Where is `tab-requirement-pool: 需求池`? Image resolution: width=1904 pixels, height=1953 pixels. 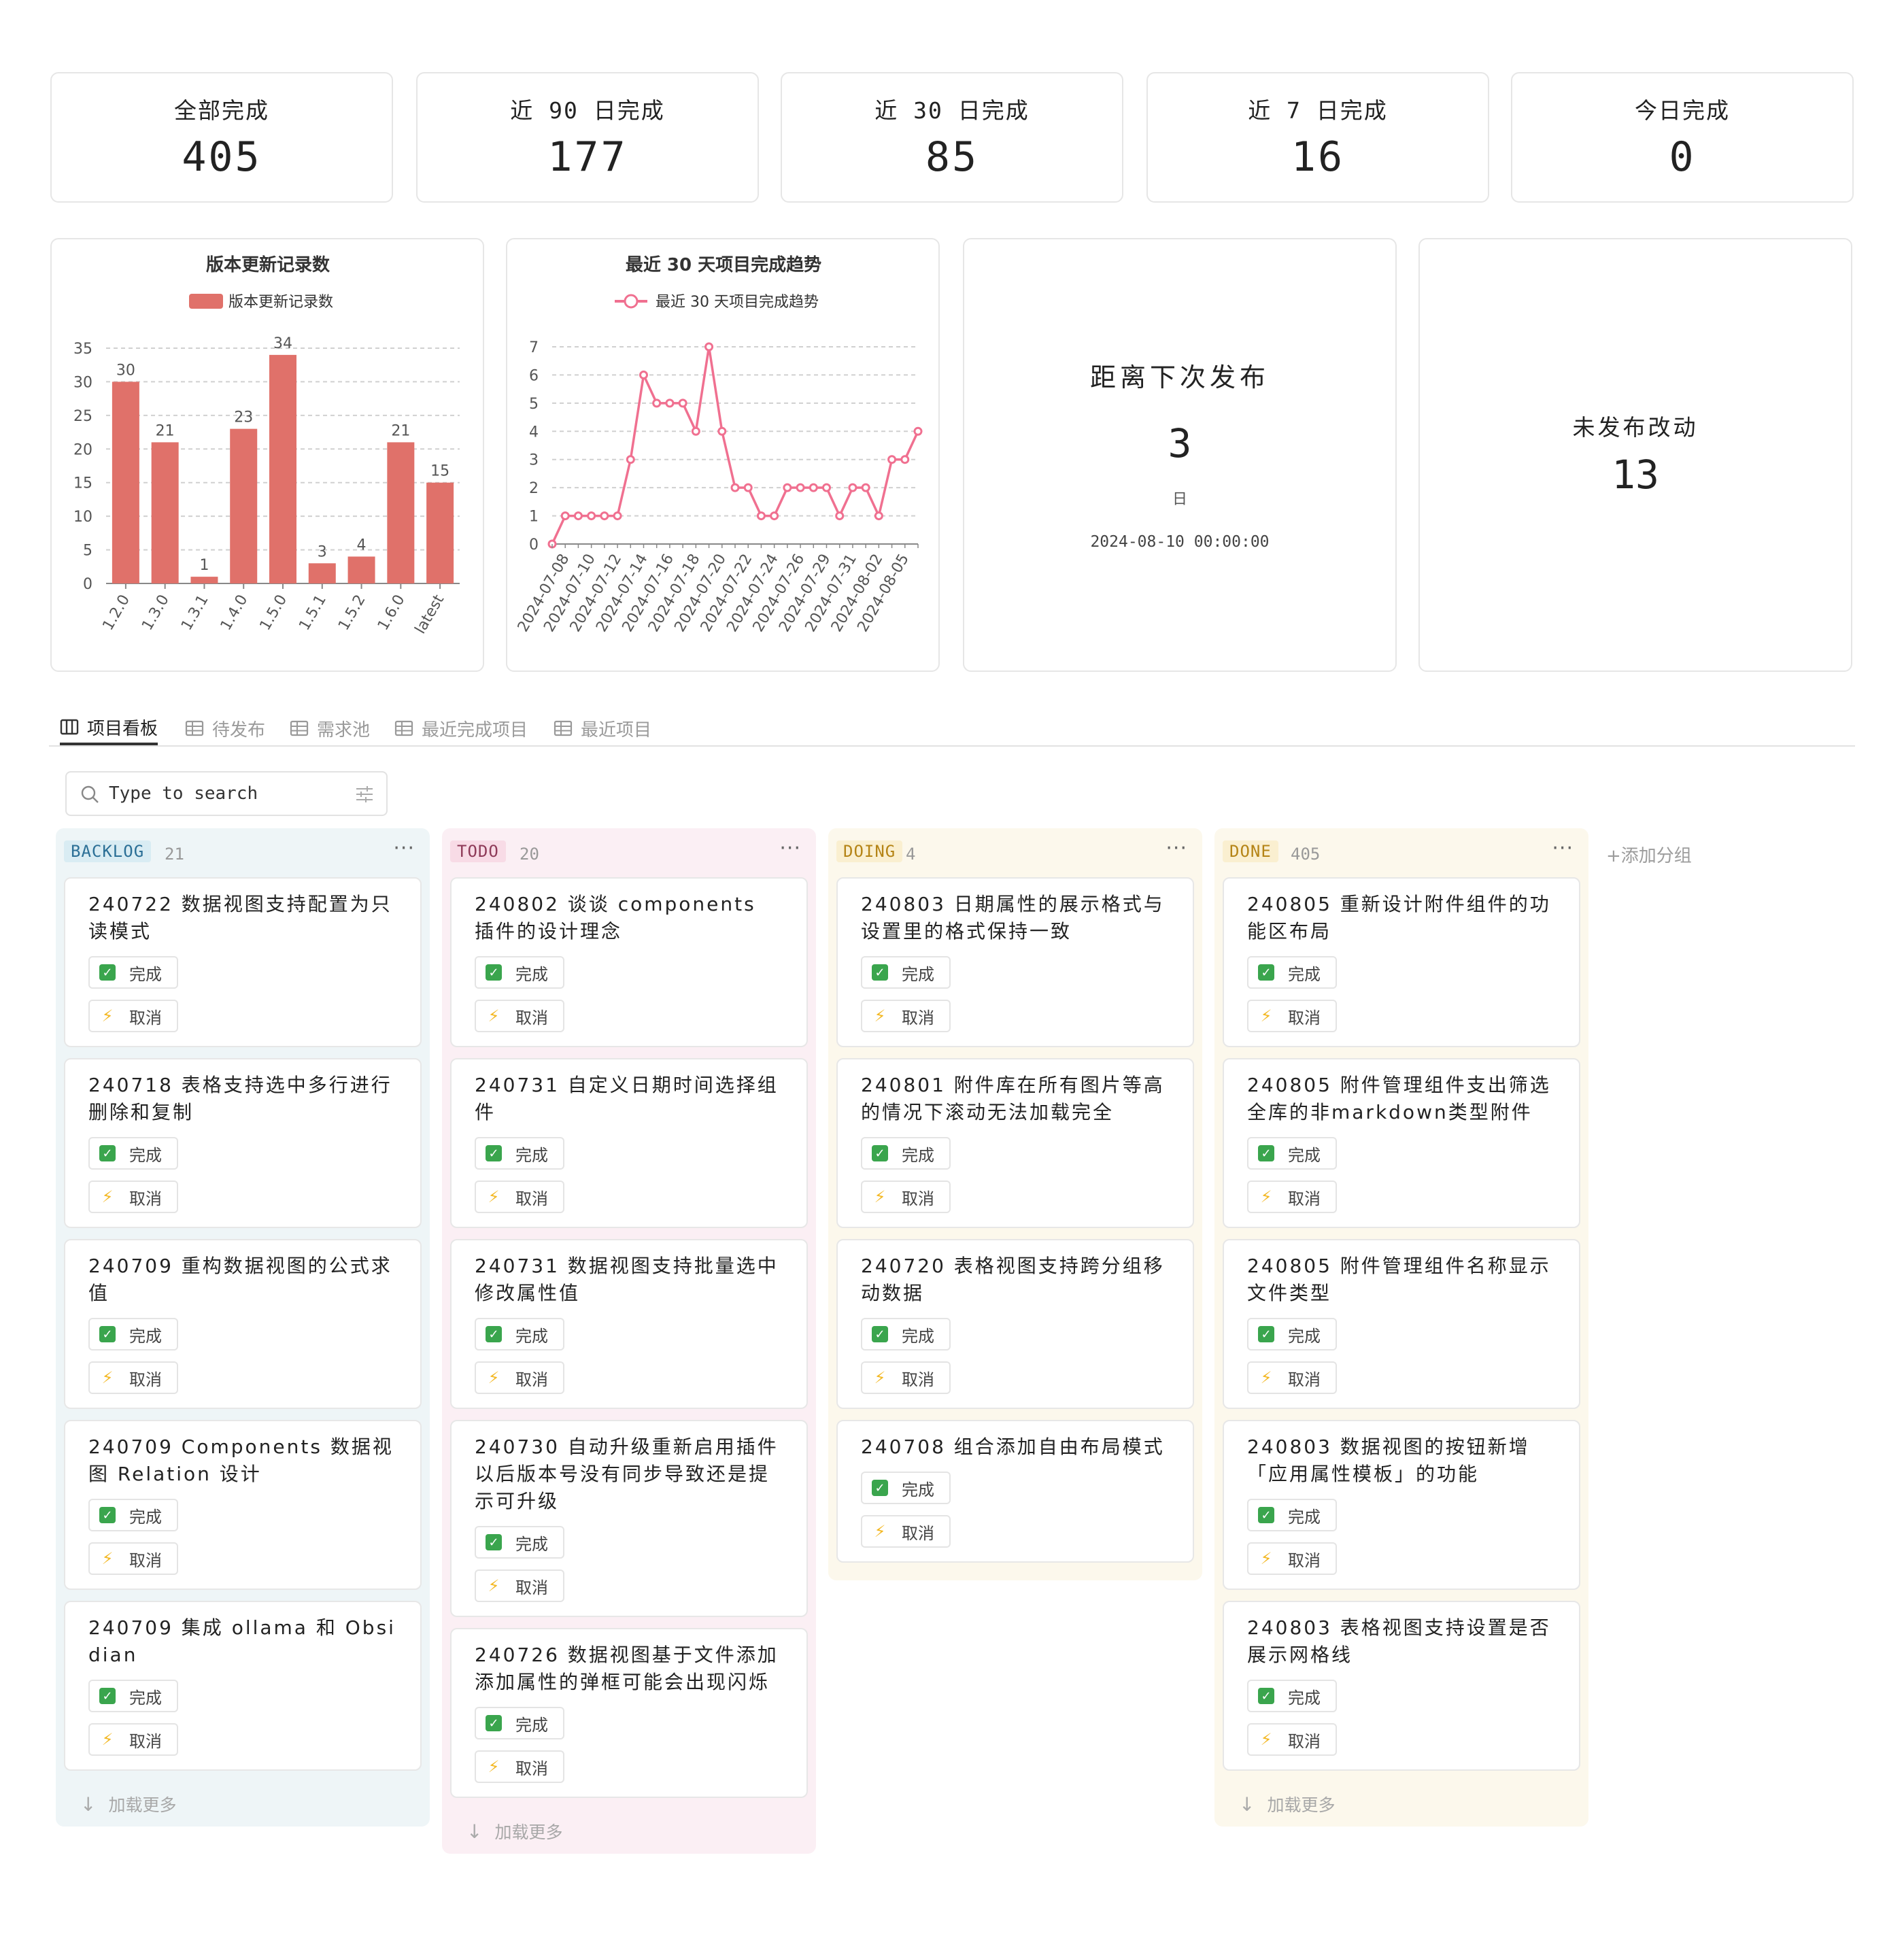
tab-requirement-pool: 需求池 is located at coordinates (330, 728).